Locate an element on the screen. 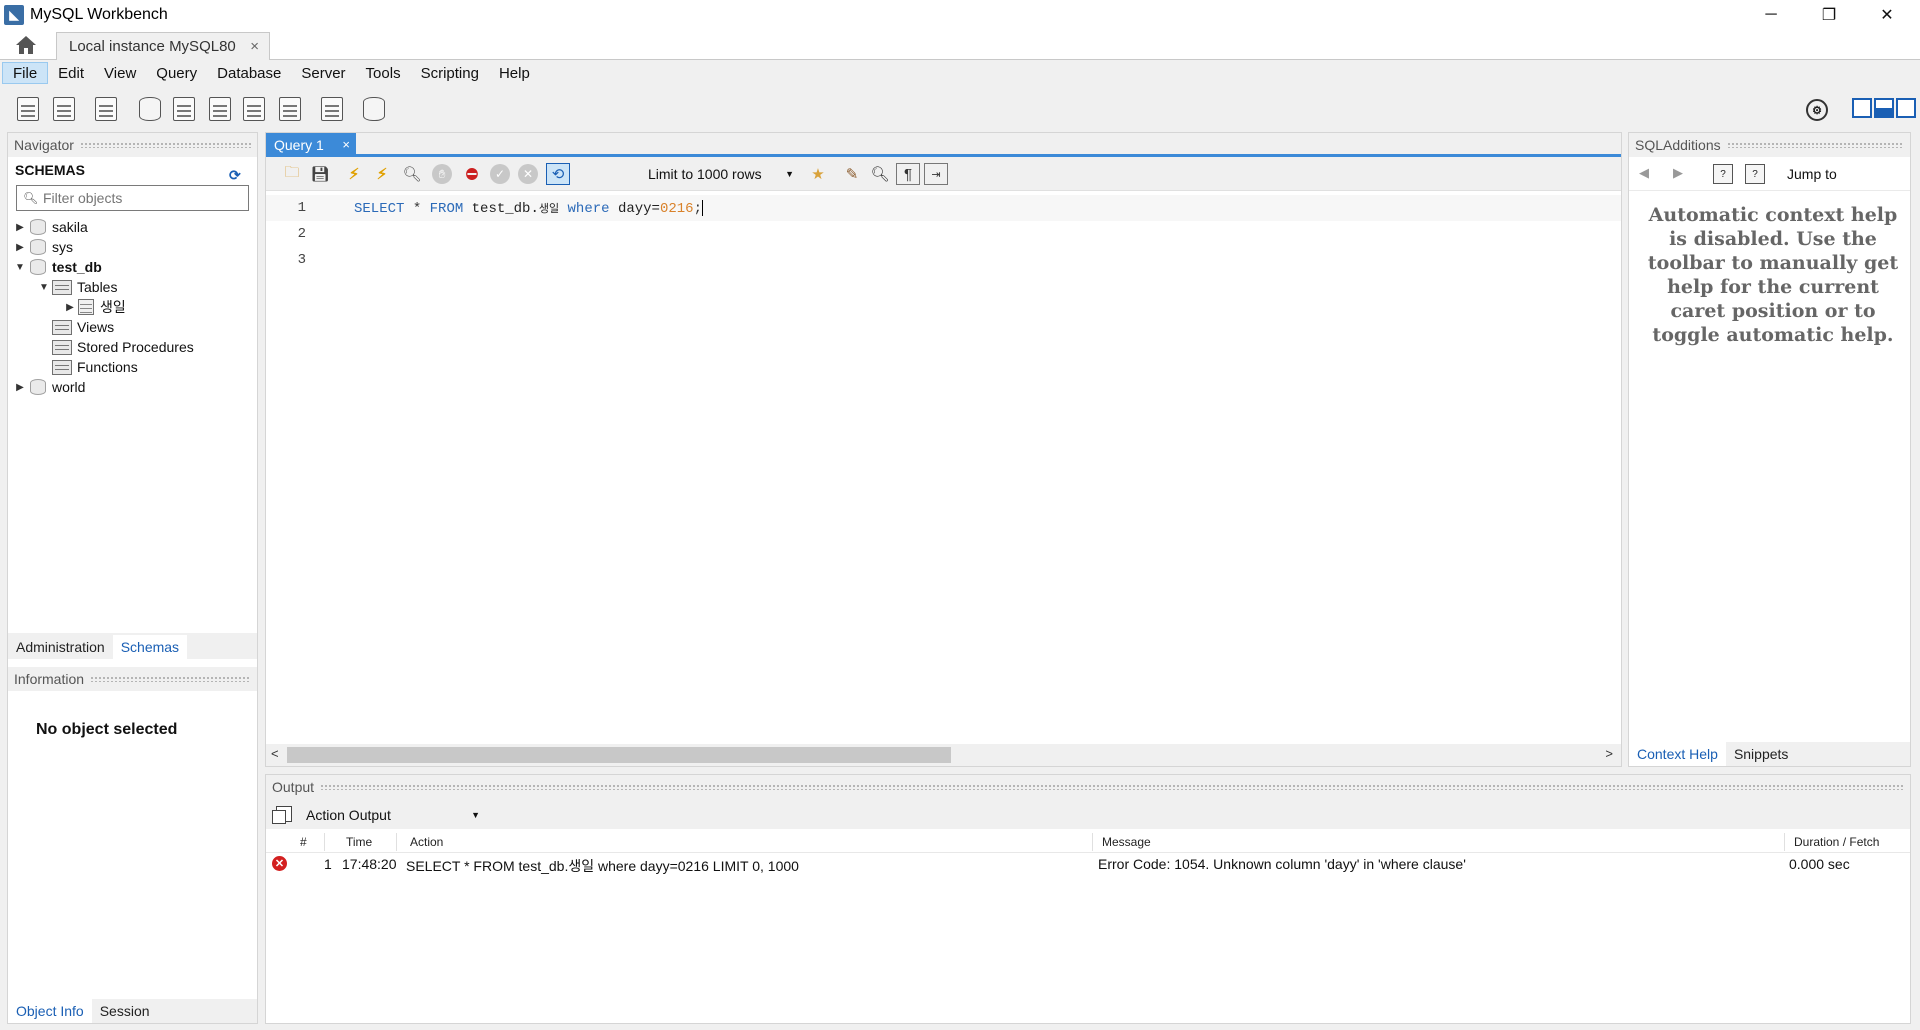 Image resolution: width=1920 pixels, height=1030 pixels. reconnect-button is located at coordinates (374, 109).